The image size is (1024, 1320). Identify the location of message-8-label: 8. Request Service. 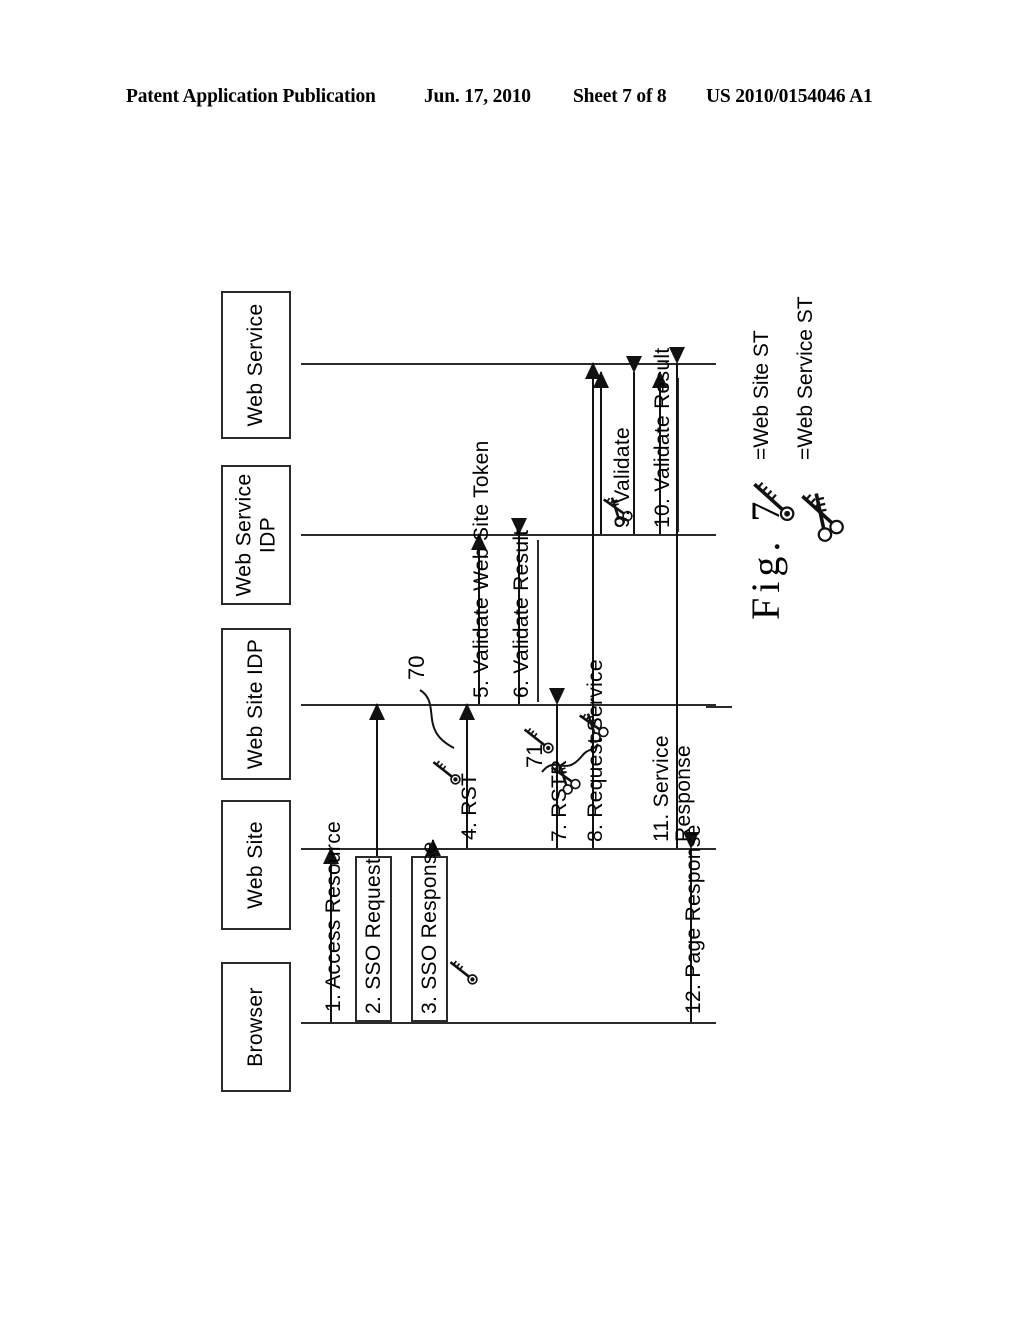
(595, 750).